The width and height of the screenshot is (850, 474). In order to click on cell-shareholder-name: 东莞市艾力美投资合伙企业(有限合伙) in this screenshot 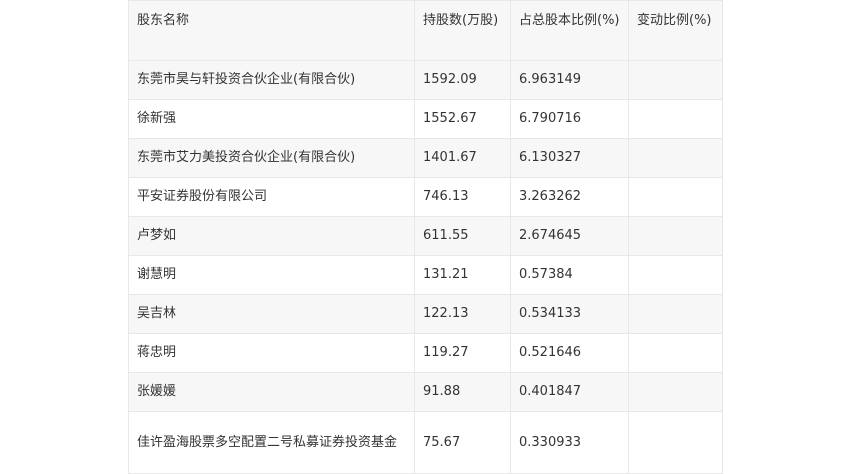, I will do `click(271, 158)`.